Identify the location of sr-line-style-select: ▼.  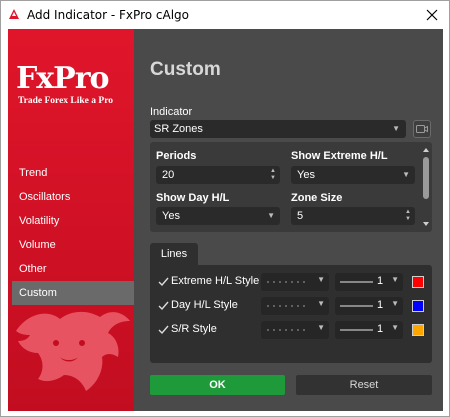
(295, 330).